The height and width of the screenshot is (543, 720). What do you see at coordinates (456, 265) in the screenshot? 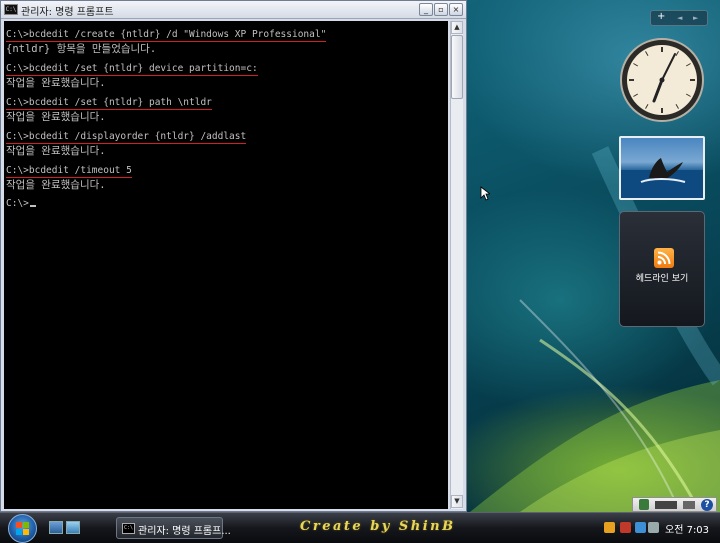
I see `vertical-scrollbar: ▲ ▼` at bounding box center [456, 265].